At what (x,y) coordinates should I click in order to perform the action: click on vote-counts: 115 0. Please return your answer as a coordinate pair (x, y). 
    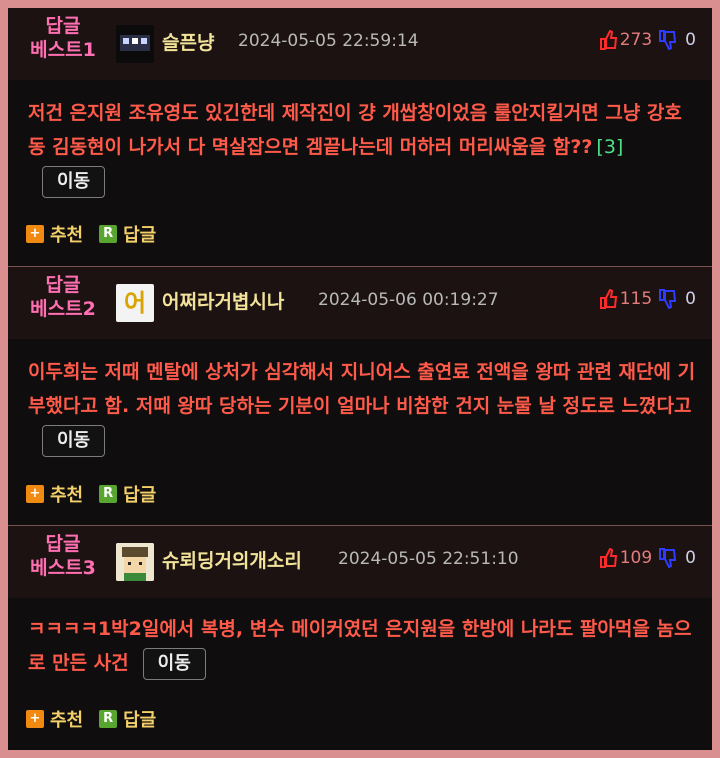
    Looking at the image, I should click on (647, 299).